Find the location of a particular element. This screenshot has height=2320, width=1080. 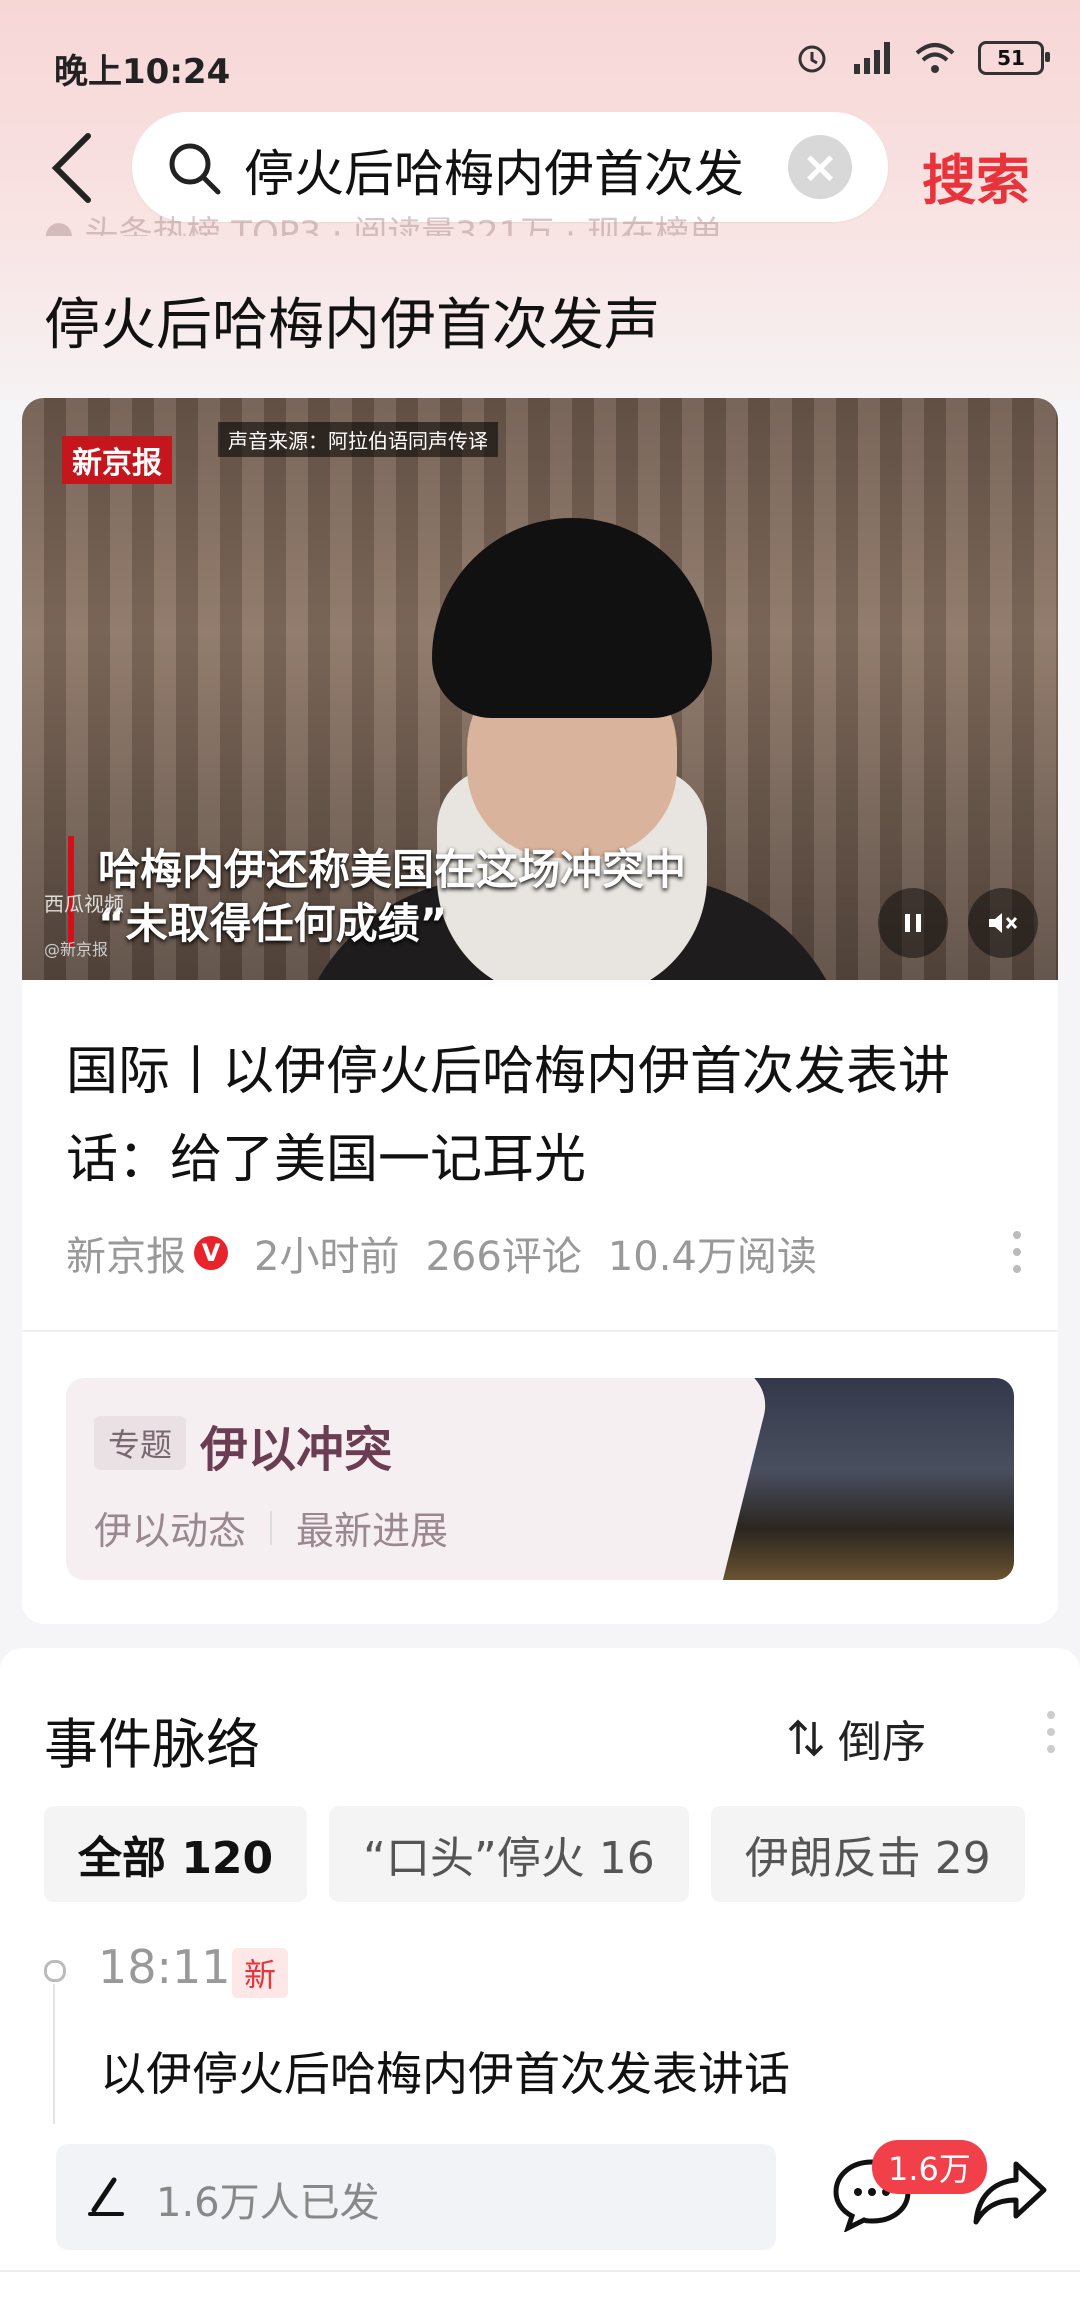

hot-ranking-banner: ● 头条热榜 TOP3 · 阅读量321万 · 现在榜单 is located at coordinates (534, 221).